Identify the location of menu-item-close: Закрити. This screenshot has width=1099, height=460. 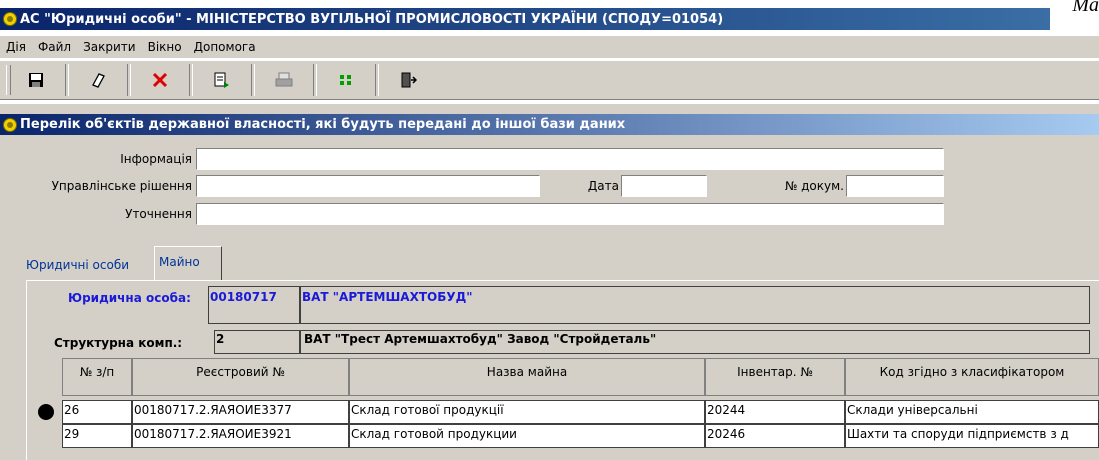
(109, 47).